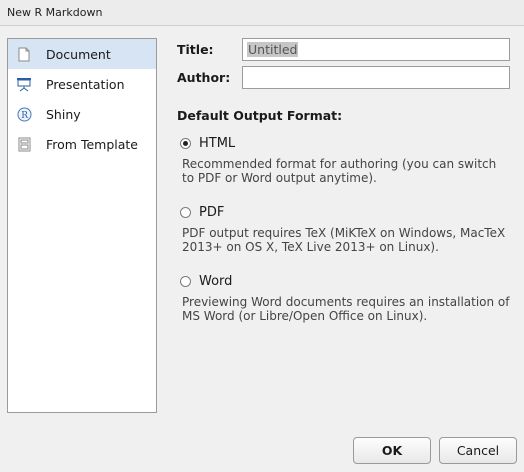 The height and width of the screenshot is (472, 524). I want to click on word-radio-label: Word, so click(216, 281).